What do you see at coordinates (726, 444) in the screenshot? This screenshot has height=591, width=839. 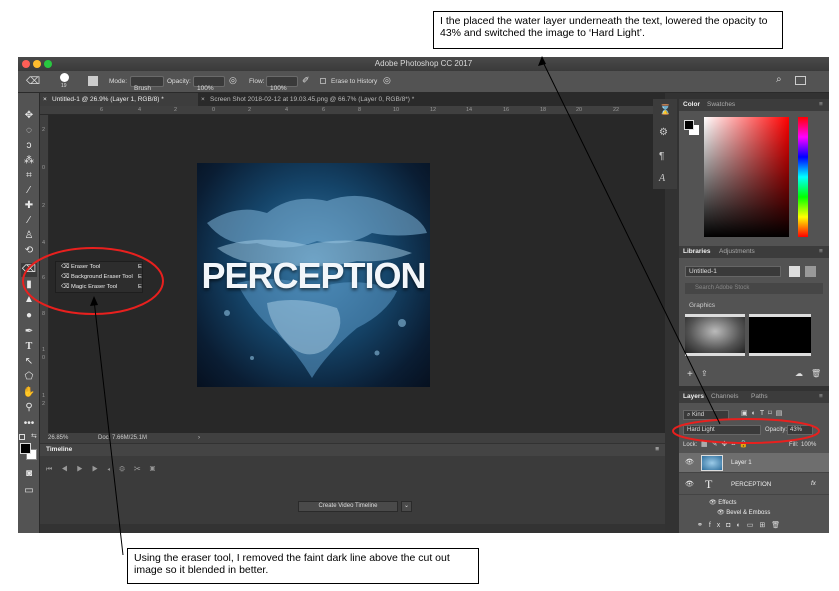 I see `lock-icons: ▦✎✥⌗🔒` at bounding box center [726, 444].